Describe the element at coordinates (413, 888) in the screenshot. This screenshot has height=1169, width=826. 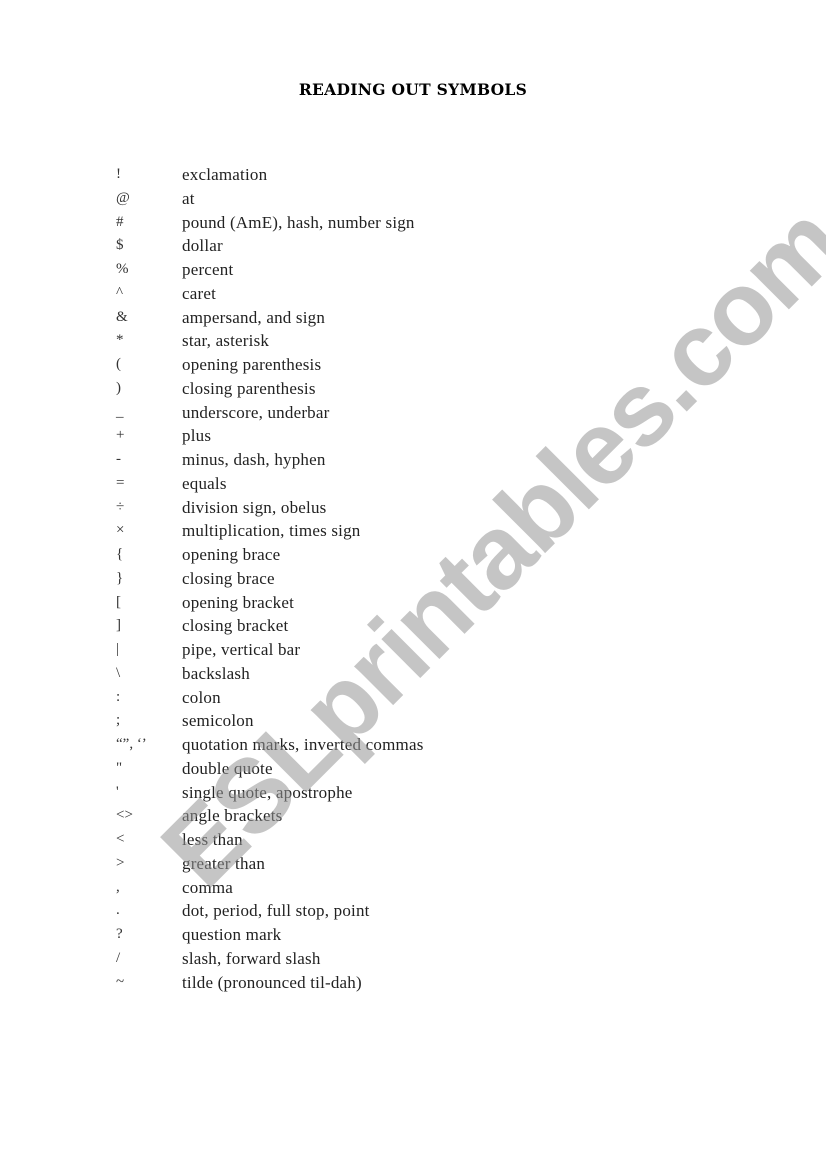
I see `symbol-row: , comma` at that location.